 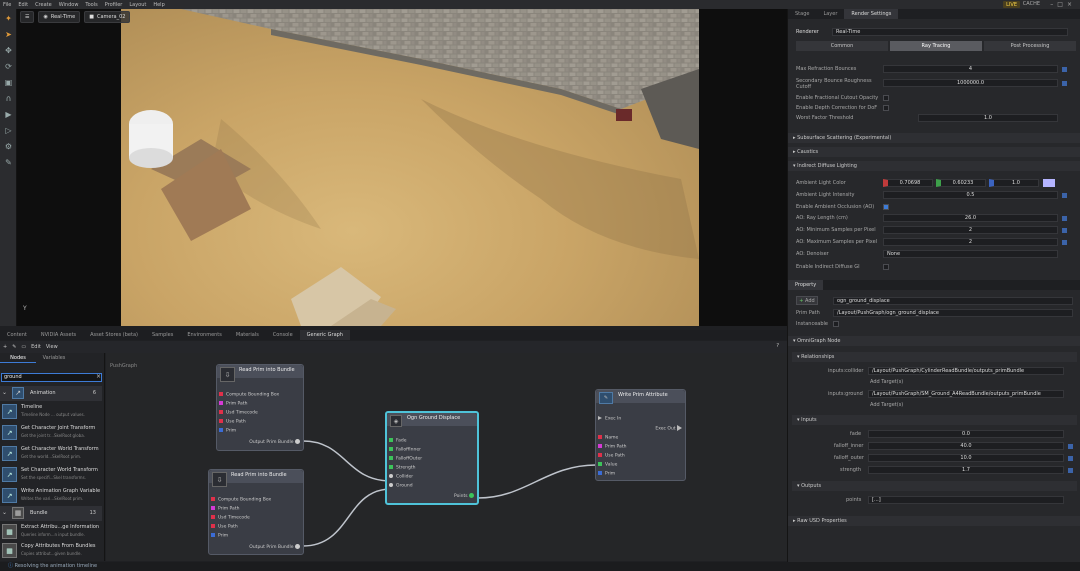 What do you see at coordinates (204, 335) in the screenshot?
I see `tab-environments: Environments` at bounding box center [204, 335].